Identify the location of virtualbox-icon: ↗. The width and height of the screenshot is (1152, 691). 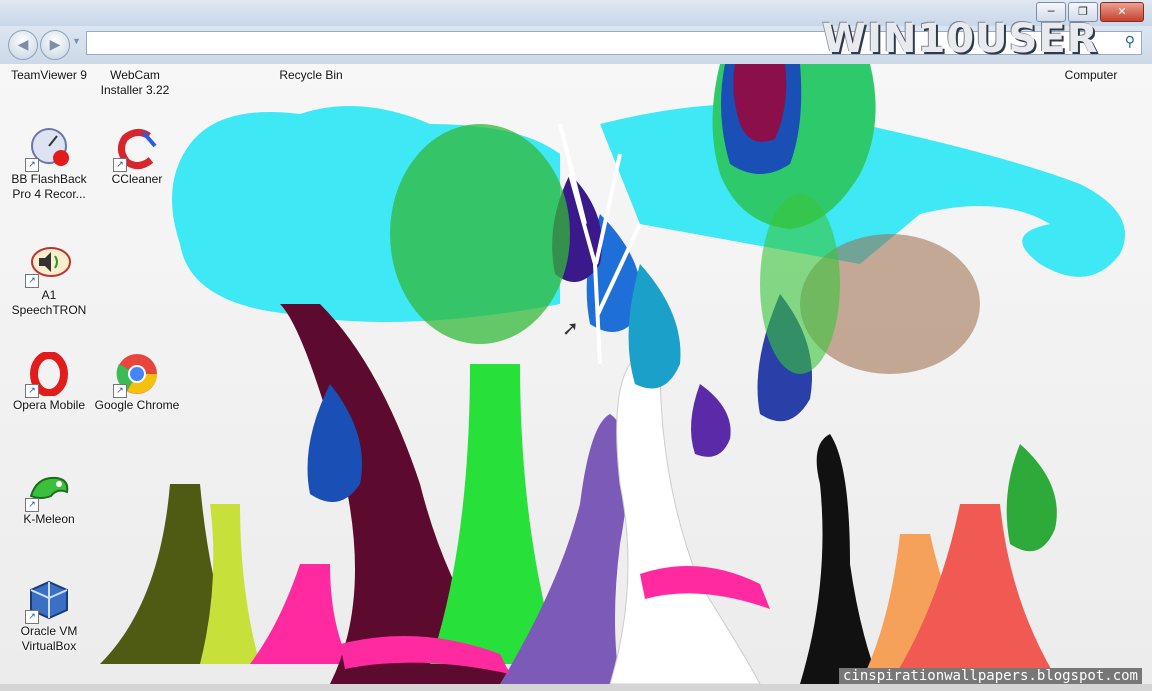
(48, 601).